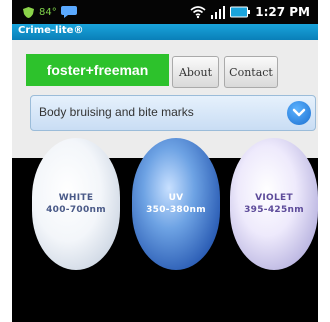 This screenshot has width=330, height=322. I want to click on violet-light-name: VIOLET, so click(274, 198).